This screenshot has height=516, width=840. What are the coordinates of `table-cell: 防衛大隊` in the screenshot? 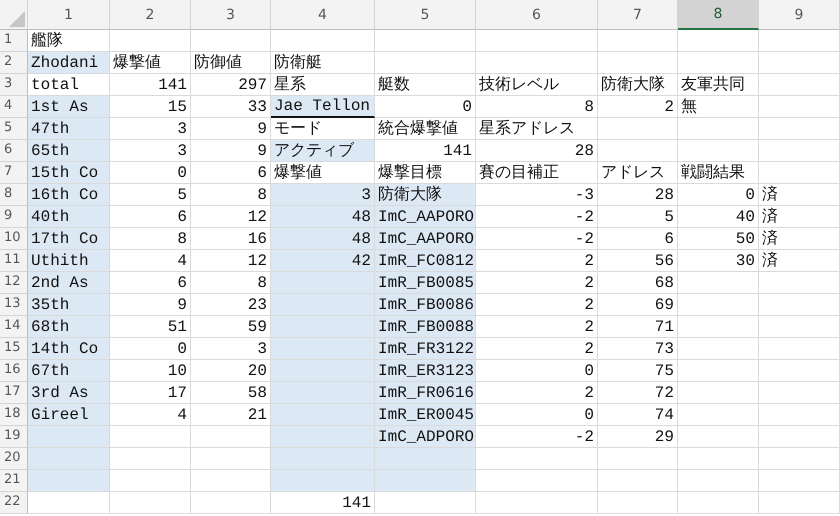 It's located at (425, 195).